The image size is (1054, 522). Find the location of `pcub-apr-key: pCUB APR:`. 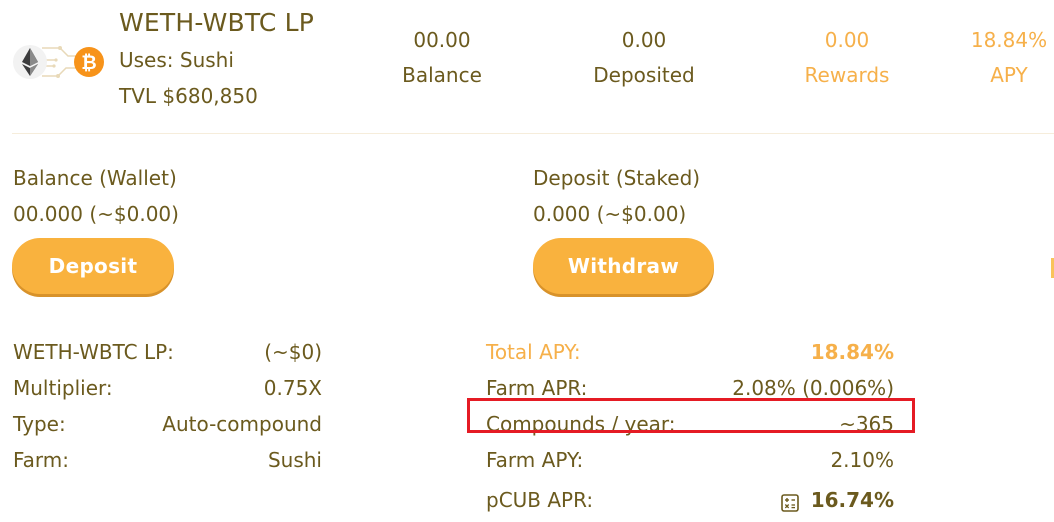

pcub-apr-key: pCUB APR: is located at coordinates (540, 500).